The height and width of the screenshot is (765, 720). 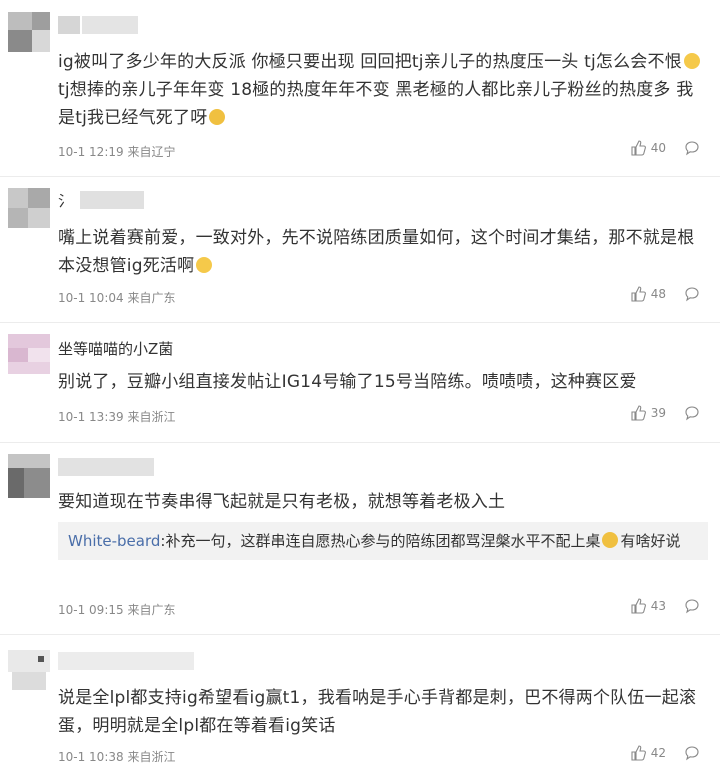 I want to click on like-button: 40, so click(x=648, y=148).